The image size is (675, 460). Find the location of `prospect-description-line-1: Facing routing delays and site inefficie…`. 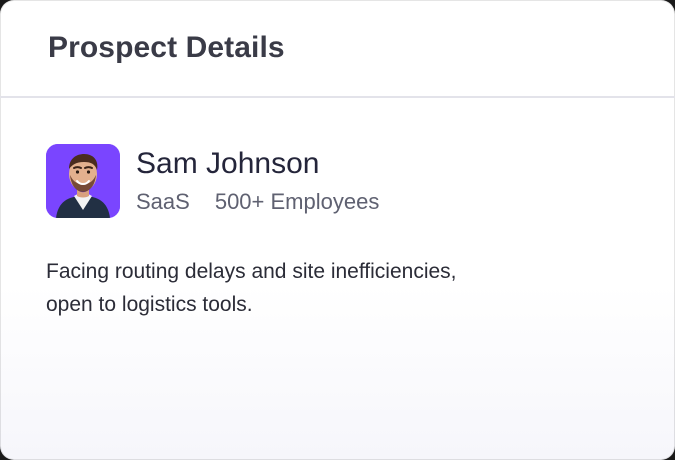

prospect-description-line-1: Facing routing delays and site inefficie… is located at coordinates (251, 271).